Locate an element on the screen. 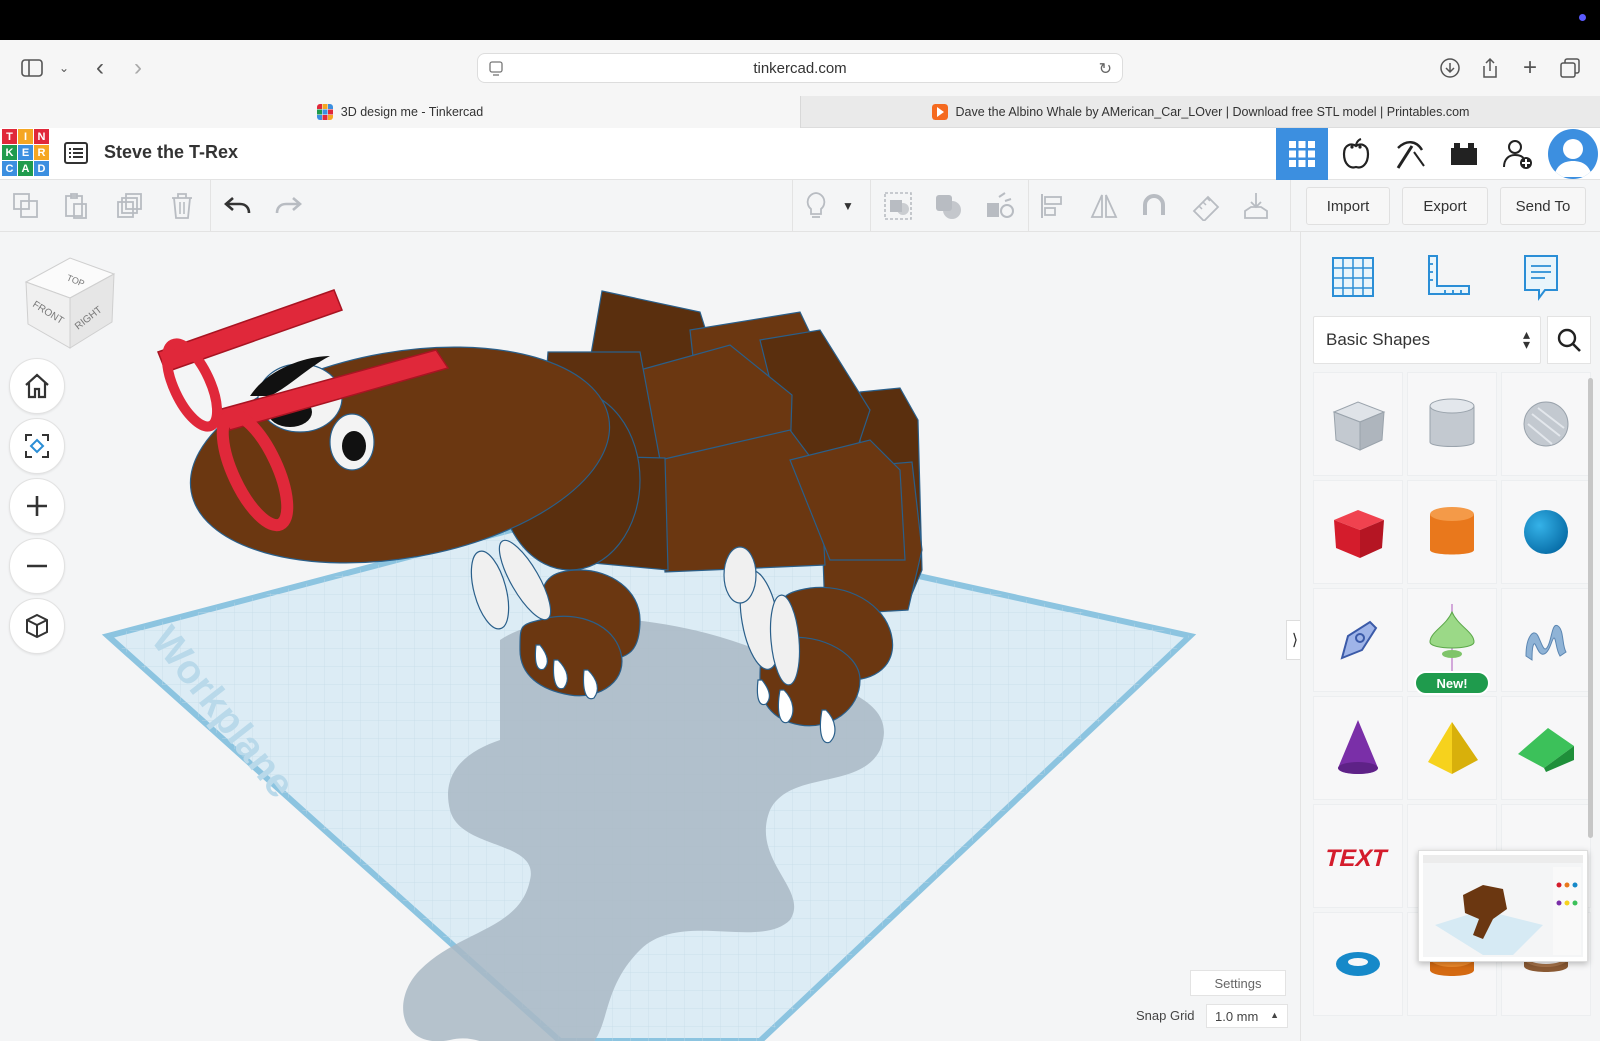 The width and height of the screenshot is (1600, 1041). ruler-tool-icon is located at coordinates (1447, 276).